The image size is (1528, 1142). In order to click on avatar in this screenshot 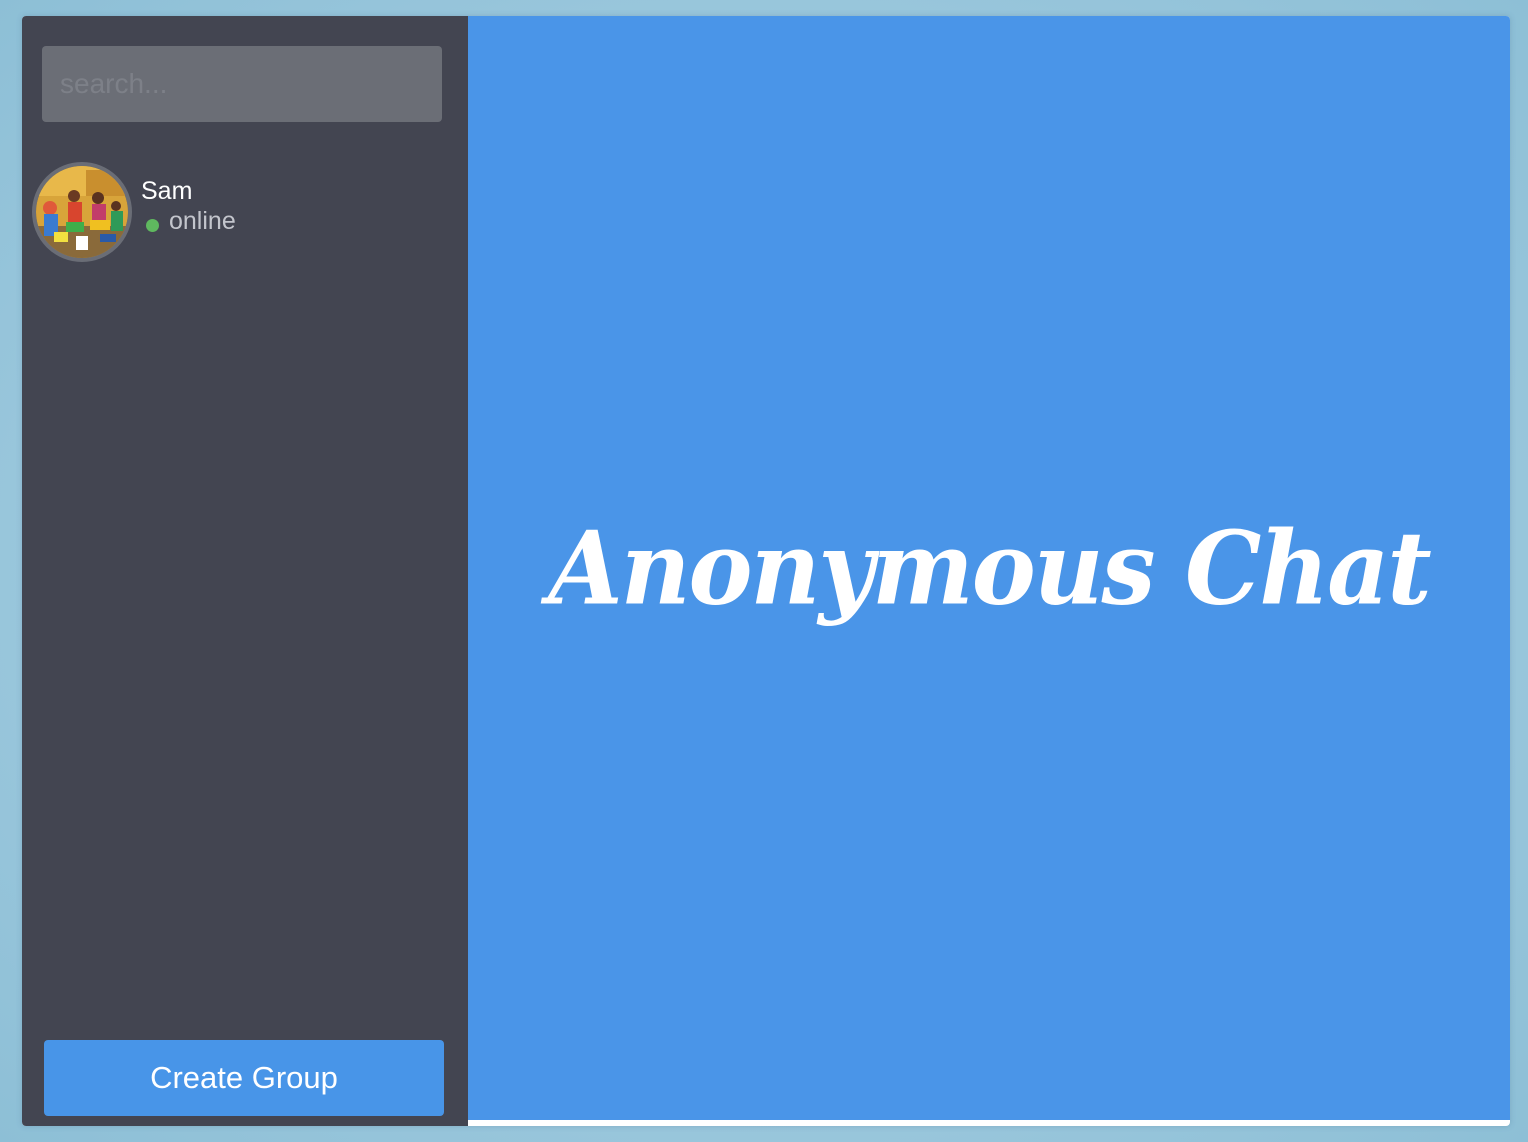, I will do `click(82, 212)`.